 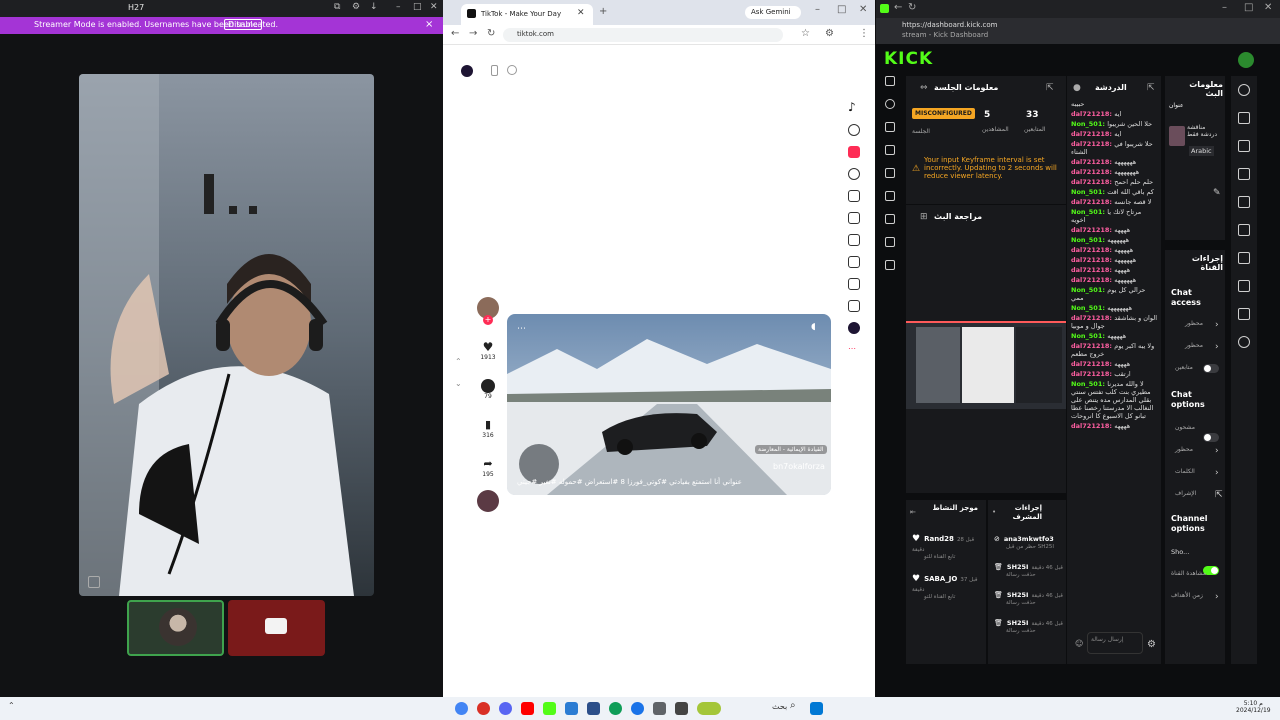 I want to click on channel-option: زمن الأهداف, so click(x=1187, y=595).